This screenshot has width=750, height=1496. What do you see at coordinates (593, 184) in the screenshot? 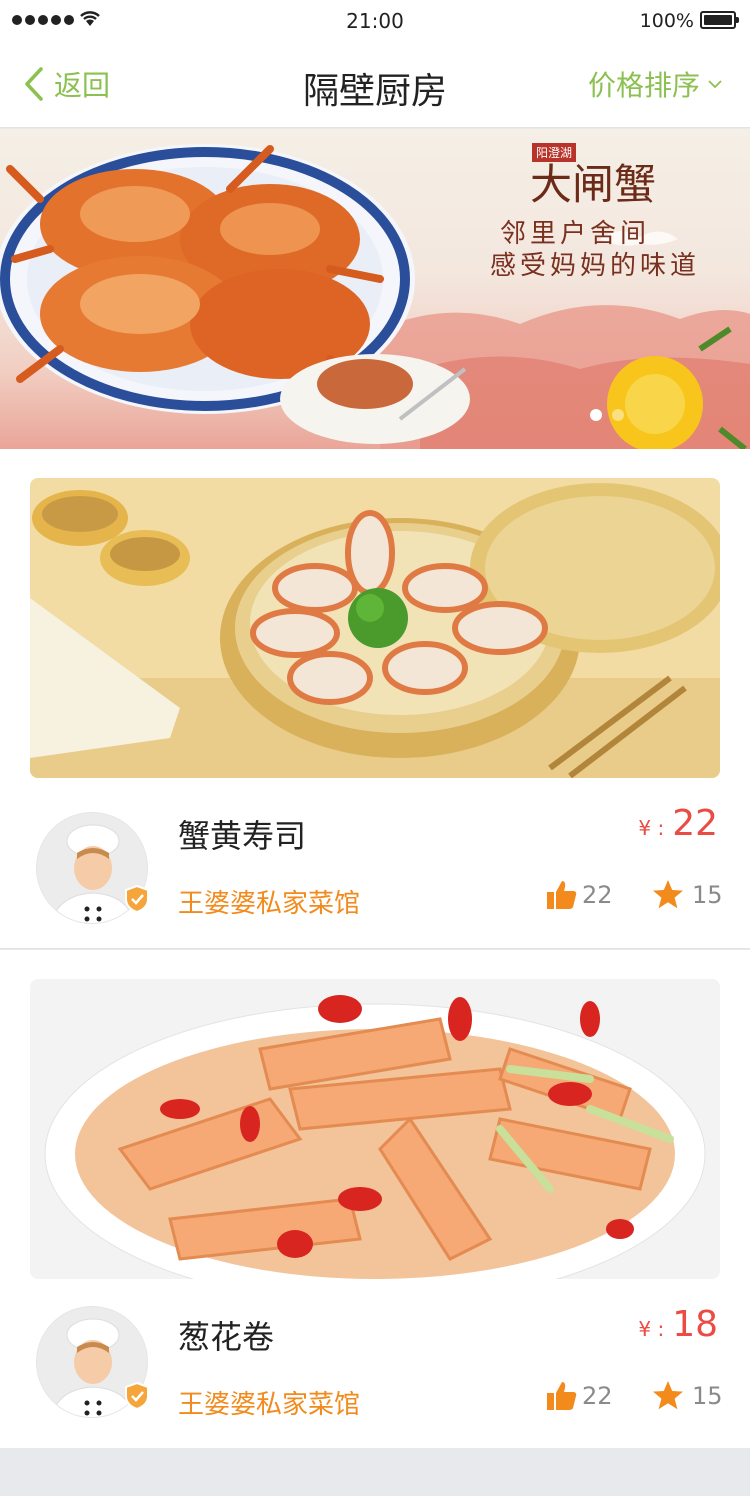
I see `banner-brand-name: 大闸蟹` at bounding box center [593, 184].